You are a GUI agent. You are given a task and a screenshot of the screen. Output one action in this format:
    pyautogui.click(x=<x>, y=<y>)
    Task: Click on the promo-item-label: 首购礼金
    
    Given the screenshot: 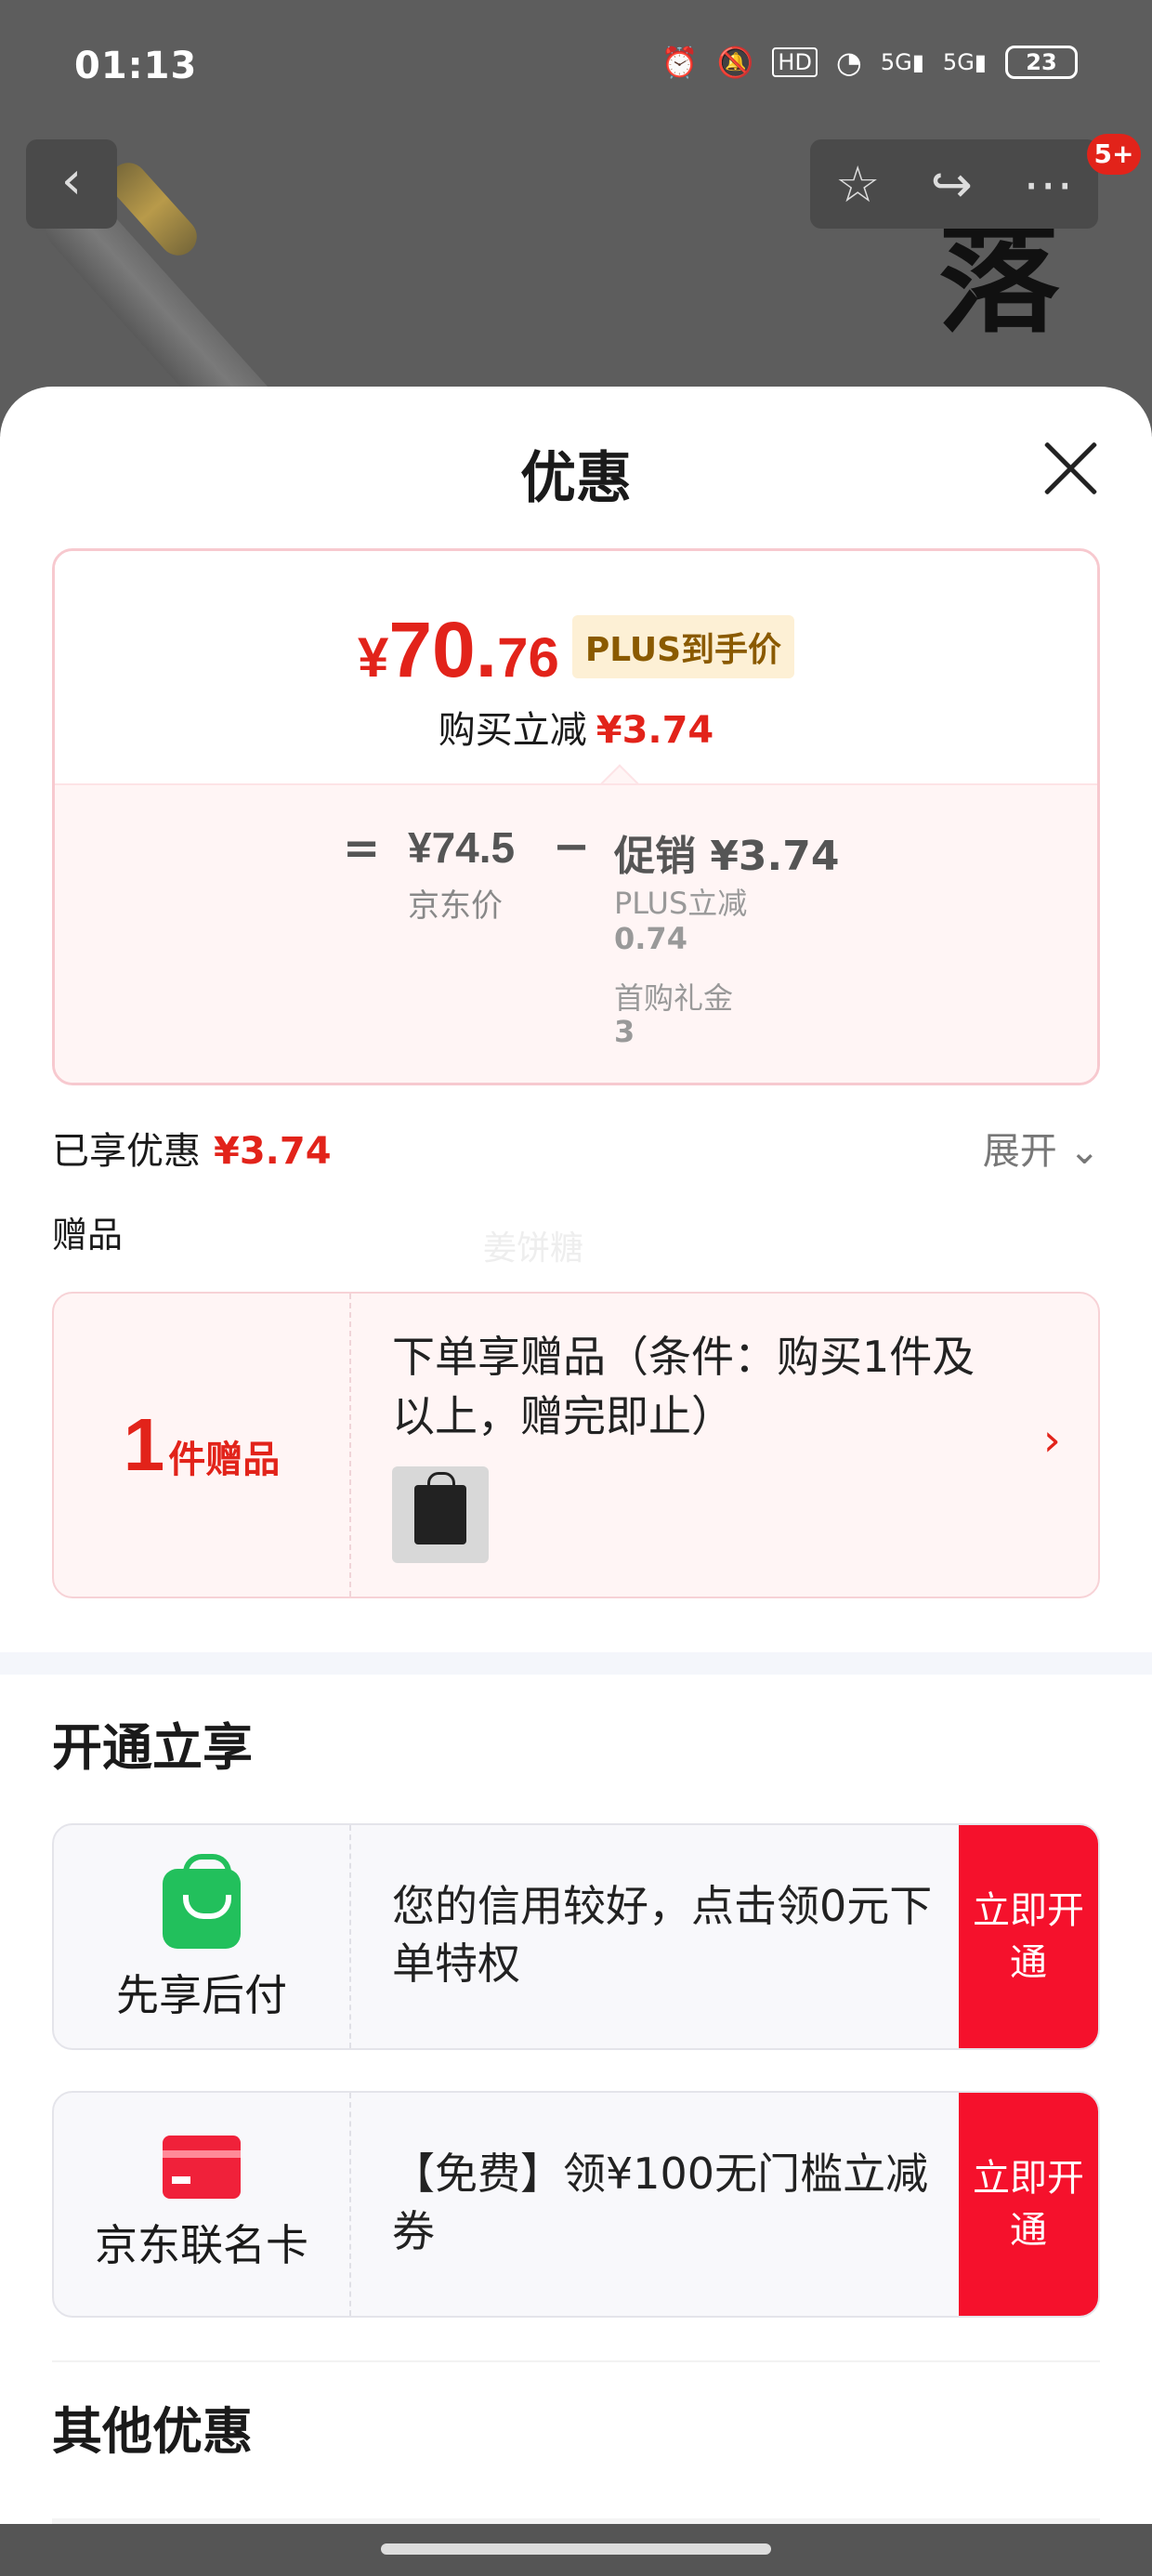 What is the action you would take?
    pyautogui.click(x=674, y=998)
    